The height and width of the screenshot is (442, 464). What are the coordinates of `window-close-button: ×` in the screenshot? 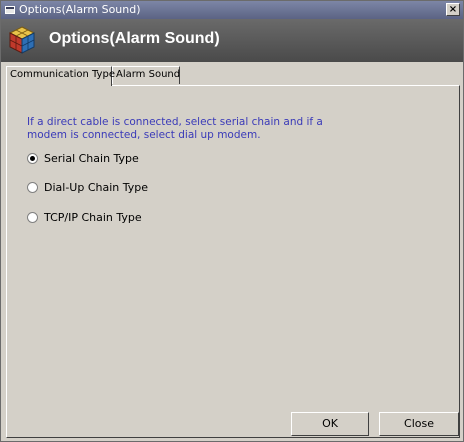 It's located at (453, 9).